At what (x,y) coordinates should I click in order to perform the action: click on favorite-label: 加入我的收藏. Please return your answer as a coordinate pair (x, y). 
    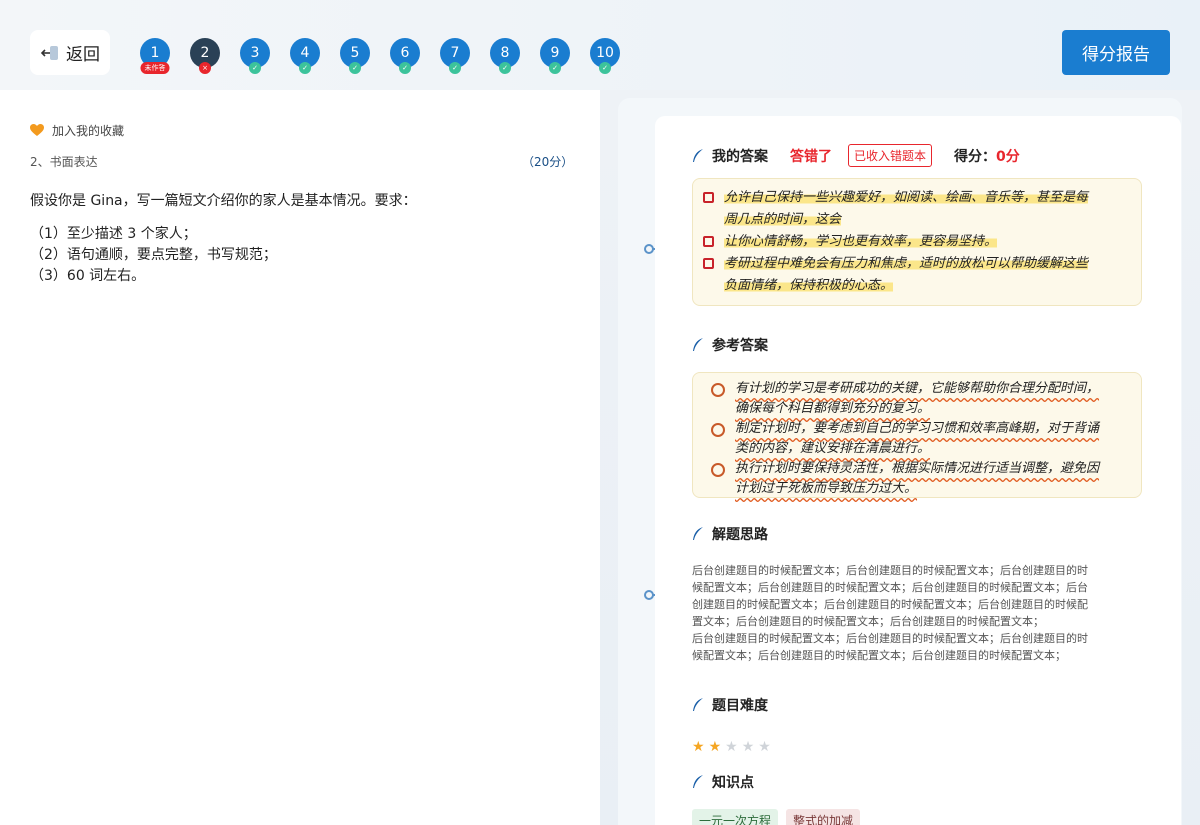
    Looking at the image, I should click on (88, 131).